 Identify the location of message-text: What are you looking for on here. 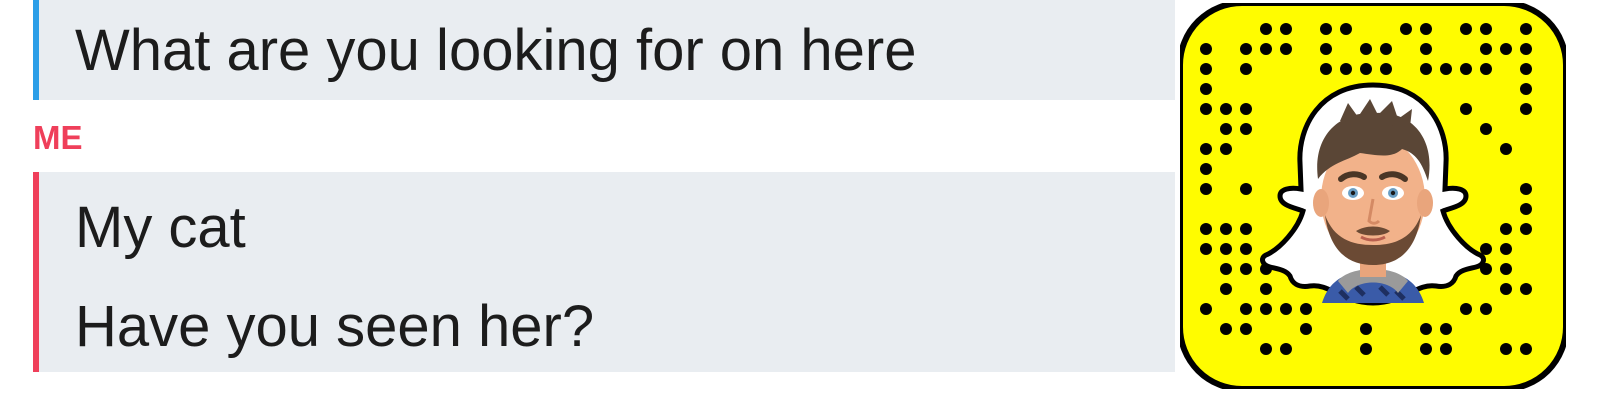
(495, 51).